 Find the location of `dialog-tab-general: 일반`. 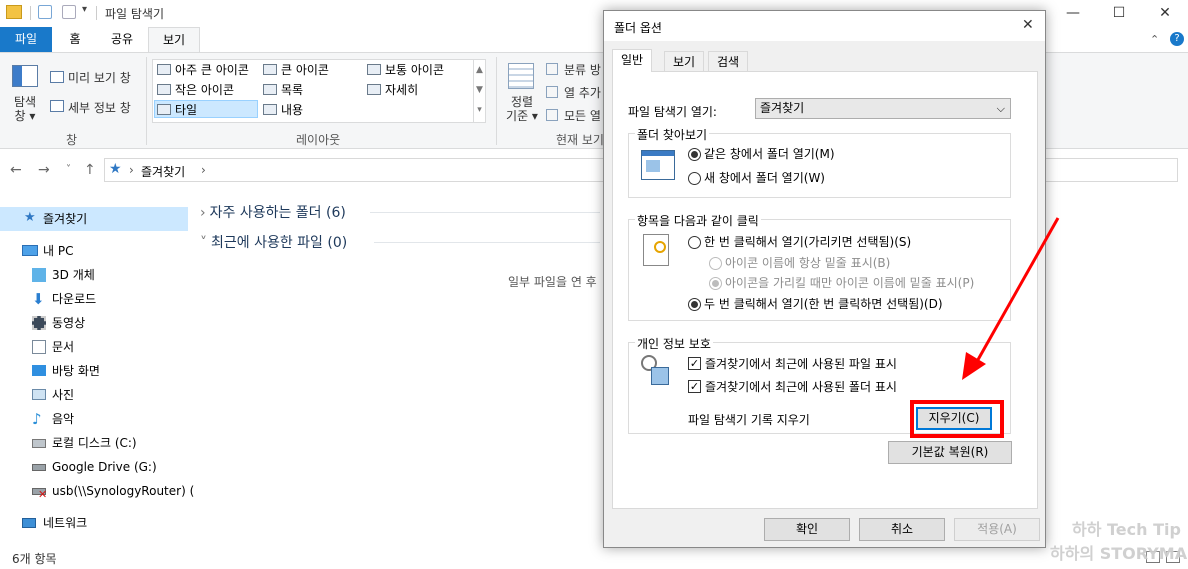

dialog-tab-general: 일반 is located at coordinates (632, 60).